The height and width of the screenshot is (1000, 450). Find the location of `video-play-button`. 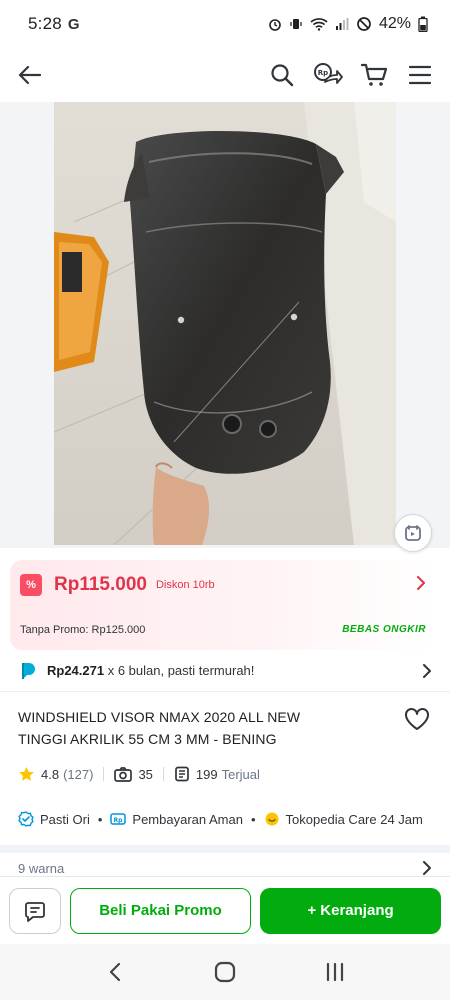

video-play-button is located at coordinates (413, 533).